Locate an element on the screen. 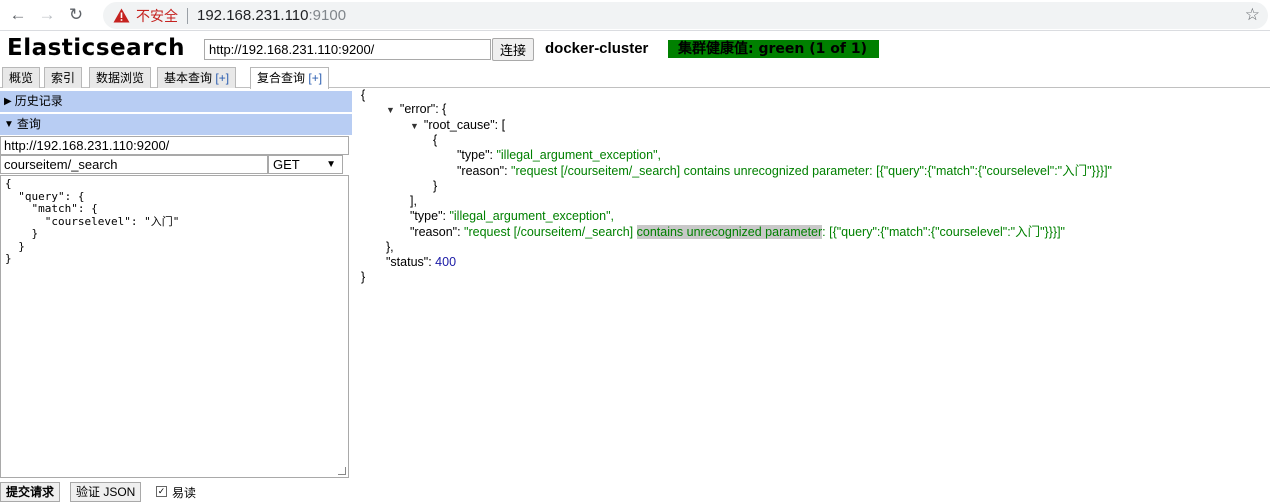 The image size is (1270, 502). url-host: 192.168.231.110 is located at coordinates (253, 15).